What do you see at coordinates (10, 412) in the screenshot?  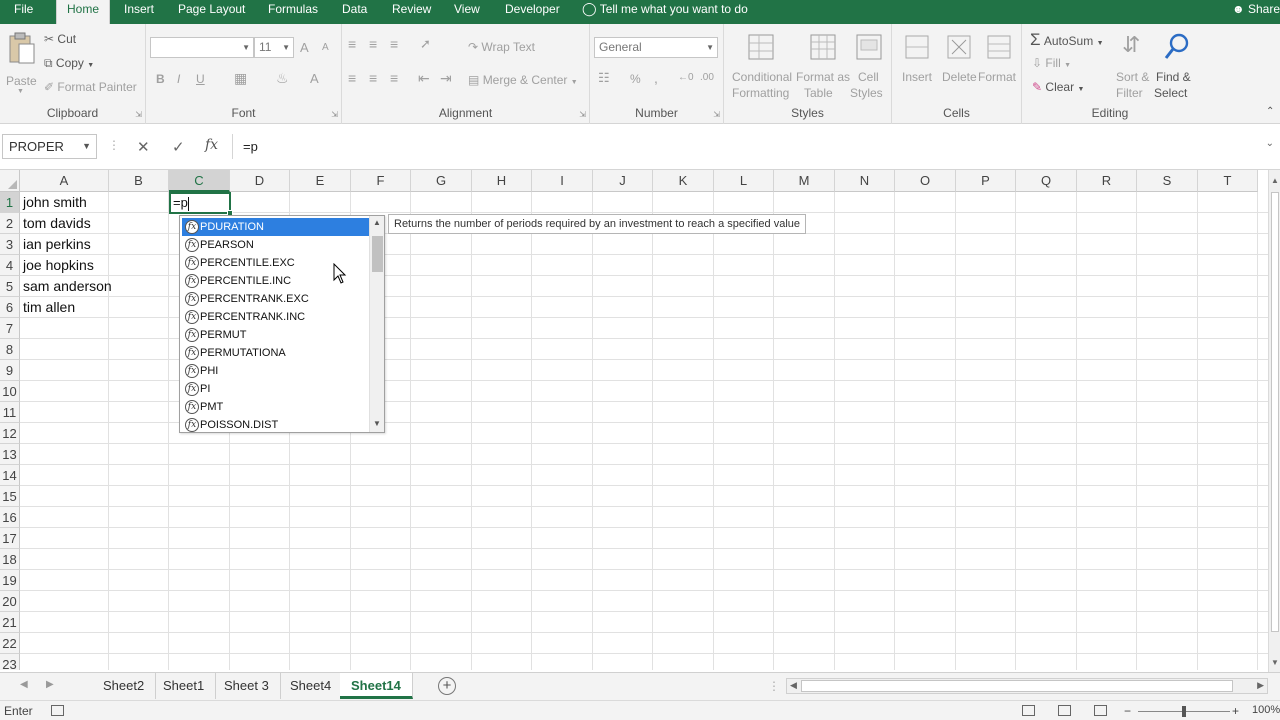 I see `row-header-11: 11` at bounding box center [10, 412].